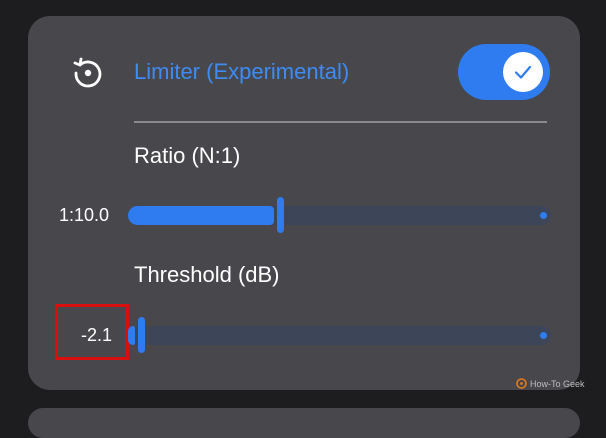 This screenshot has width=606, height=438. I want to click on watermark: How-To Geek, so click(550, 383).